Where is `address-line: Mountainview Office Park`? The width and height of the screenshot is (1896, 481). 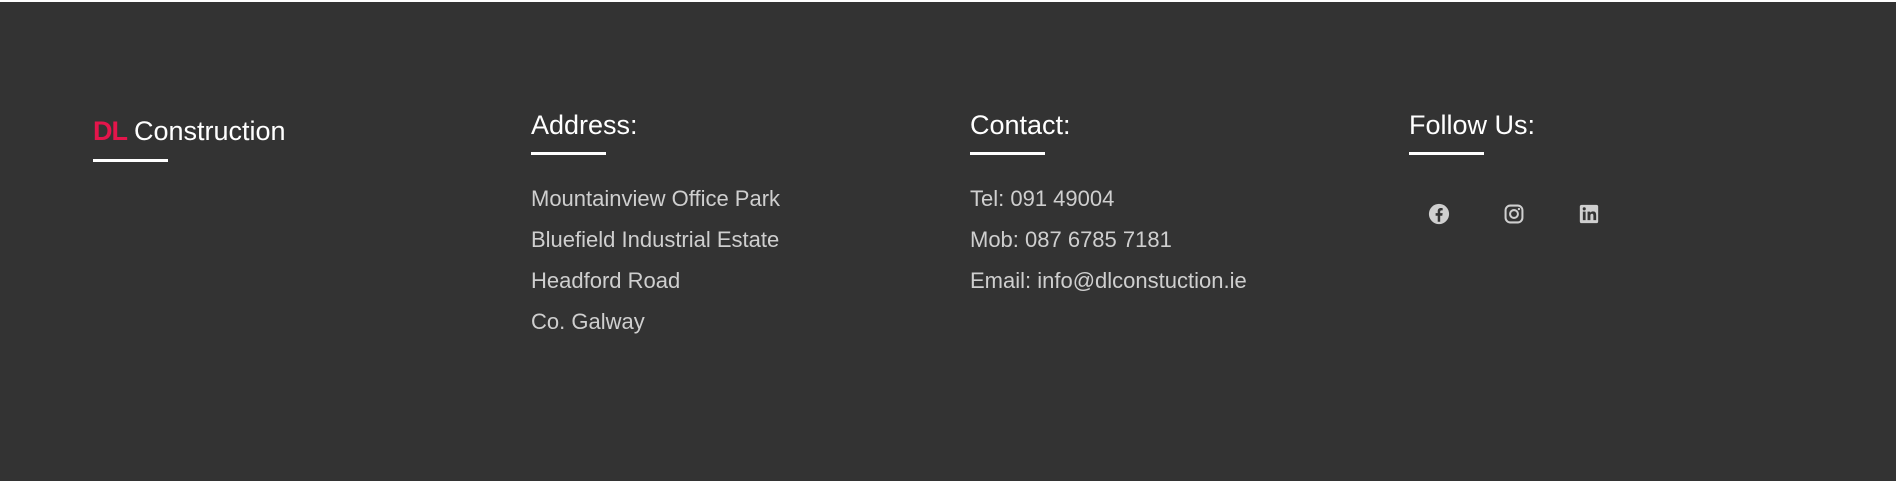 address-line: Mountainview Office Park is located at coordinates (656, 198).